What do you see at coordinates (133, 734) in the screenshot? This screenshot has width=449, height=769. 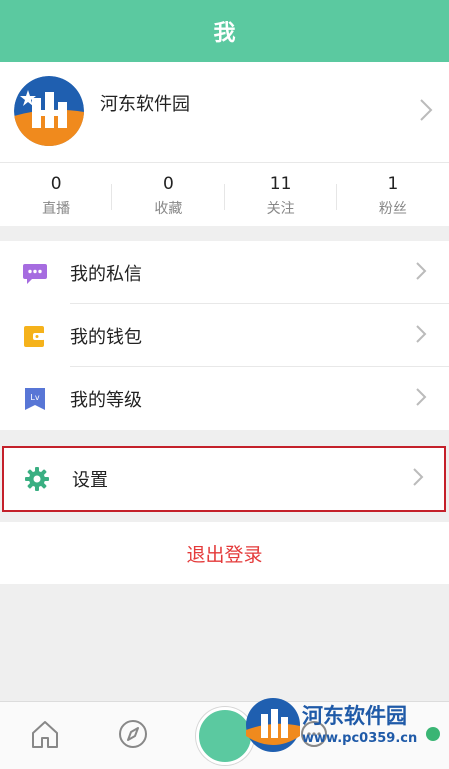 I see `compass-icon` at bounding box center [133, 734].